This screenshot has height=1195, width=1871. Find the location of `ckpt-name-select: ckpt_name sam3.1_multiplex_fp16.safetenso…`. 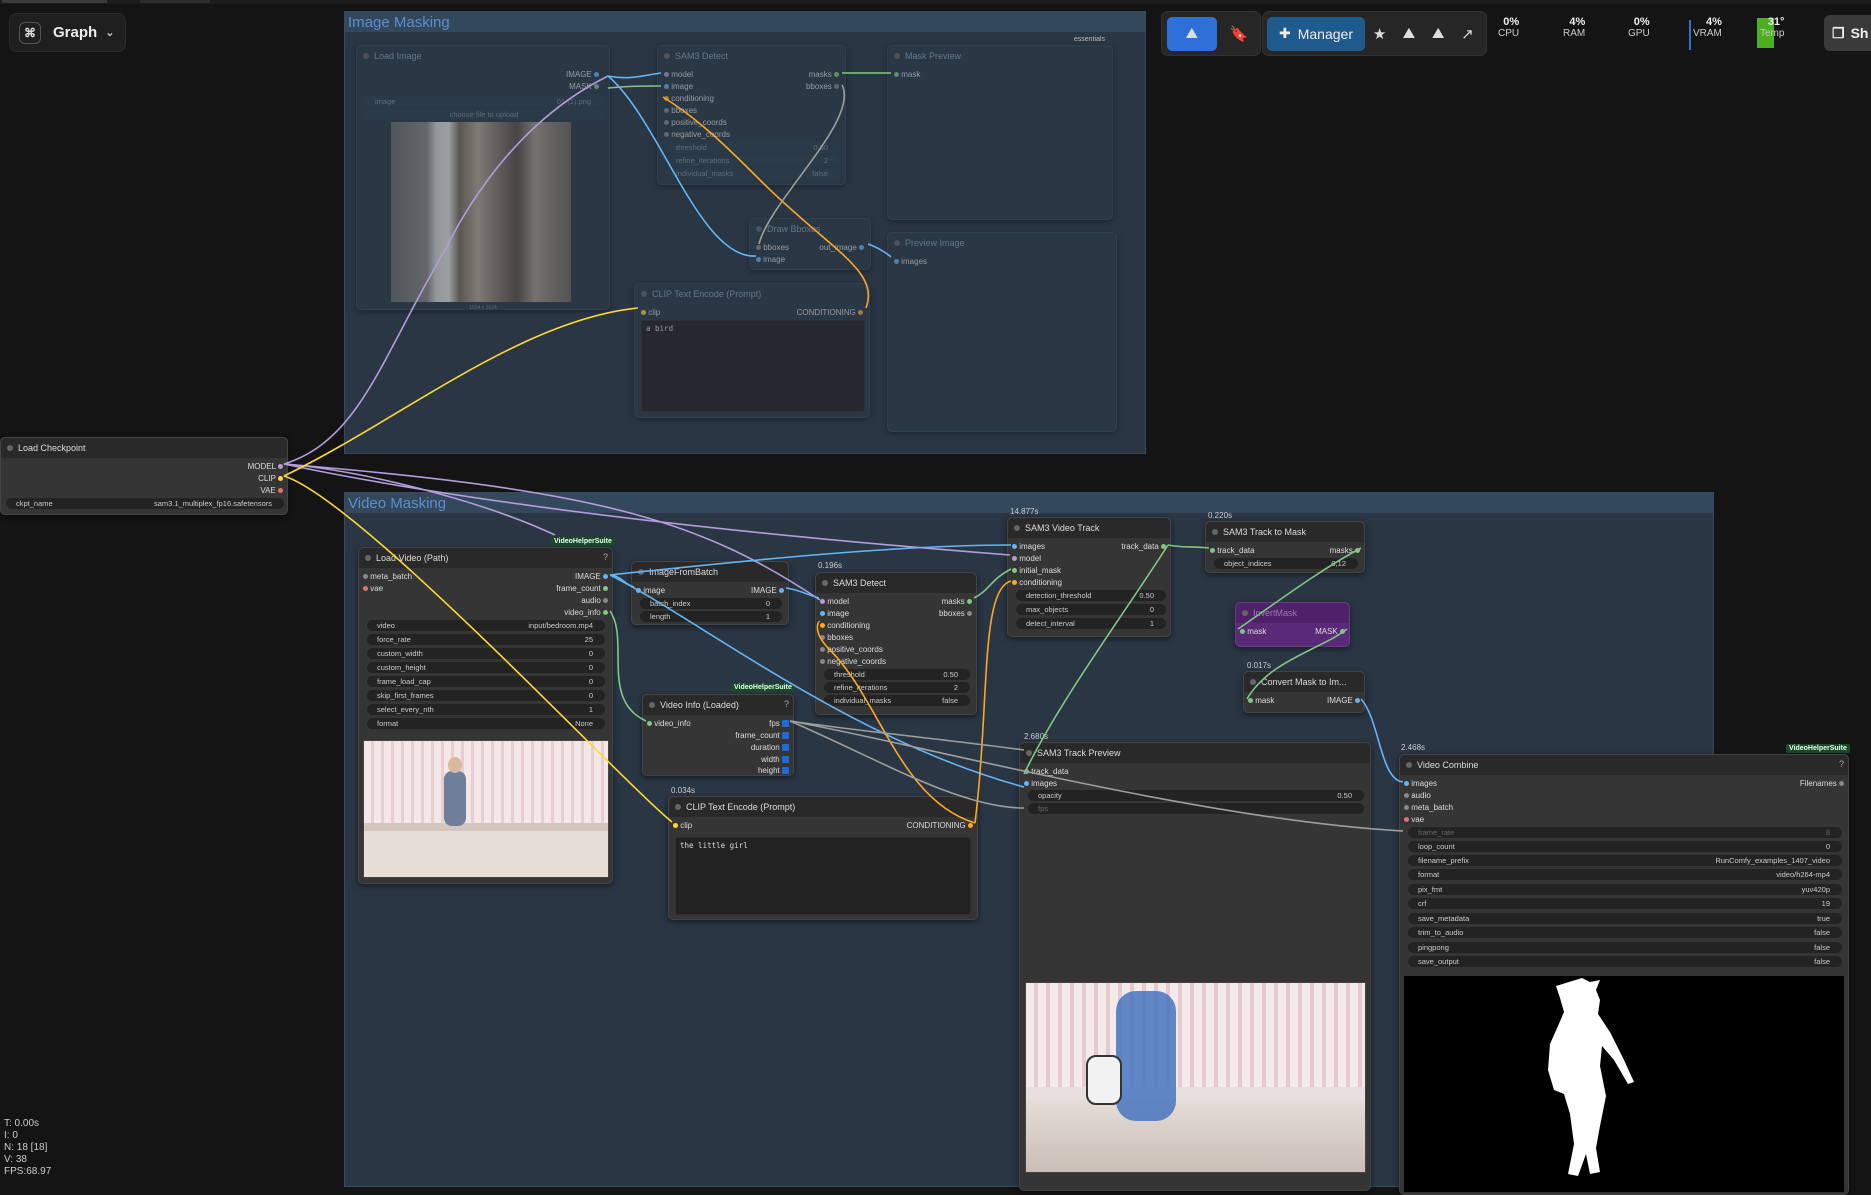

ckpt-name-select: ckpt_name sam3.1_multiplex_fp16.safetenso… is located at coordinates (145, 503).